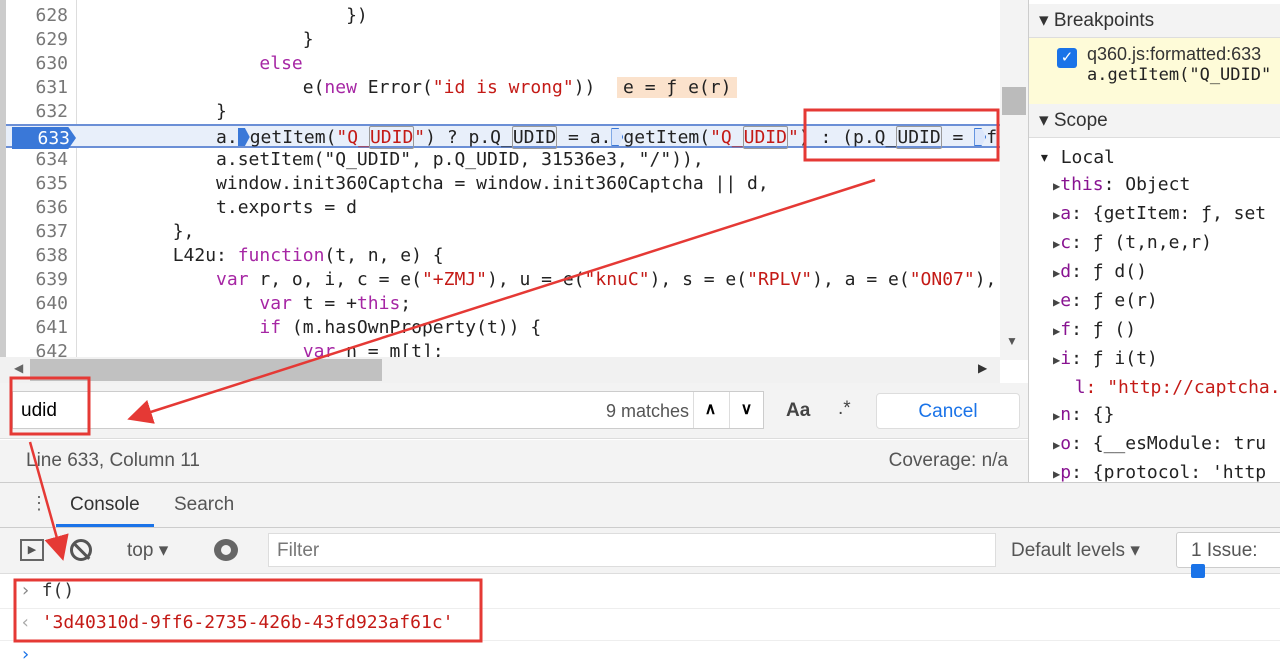 This screenshot has width=1280, height=666. Describe the element at coordinates (677, 87) in the screenshot. I see `inline-value: e = ƒ e(r)` at that location.